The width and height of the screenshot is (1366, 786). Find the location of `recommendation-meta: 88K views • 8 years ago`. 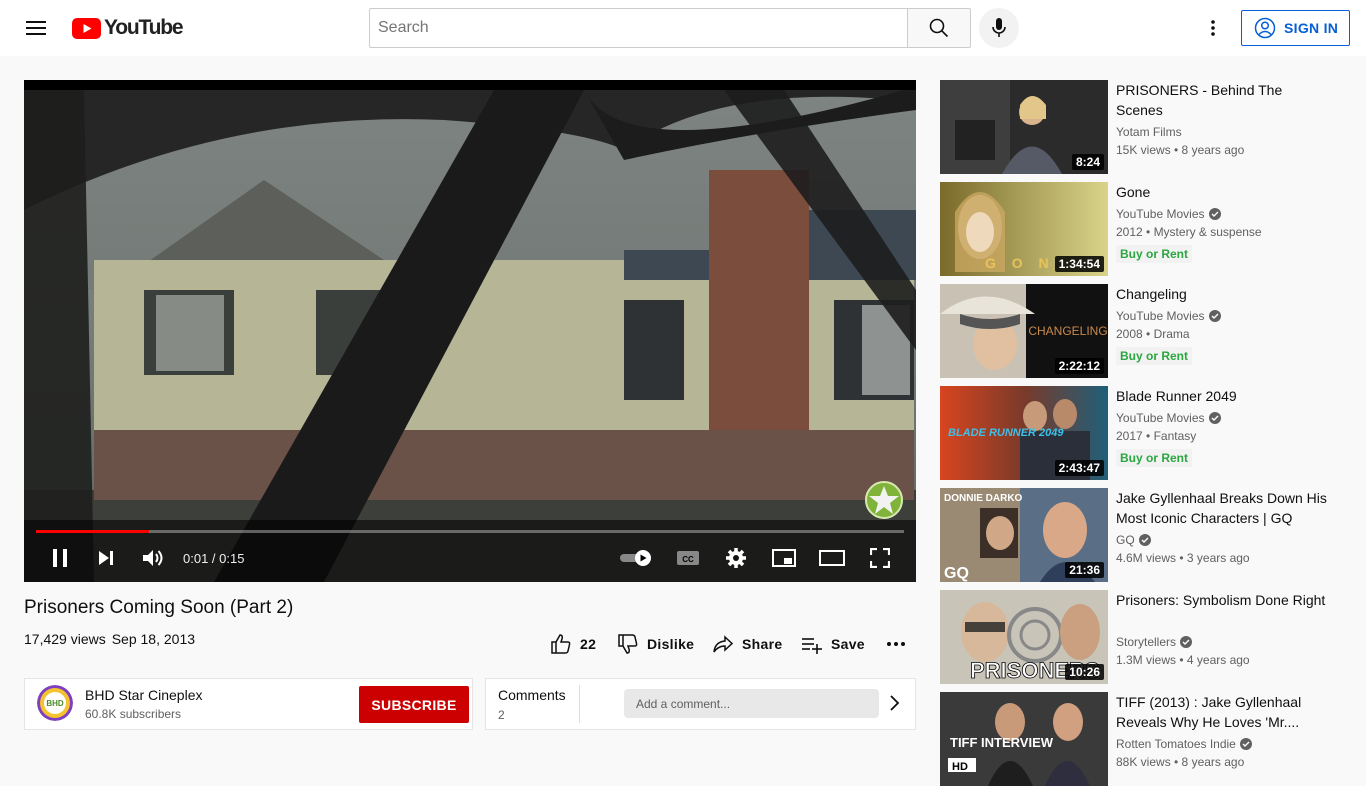

recommendation-meta: 88K views • 8 years ago is located at coordinates (1180, 762).